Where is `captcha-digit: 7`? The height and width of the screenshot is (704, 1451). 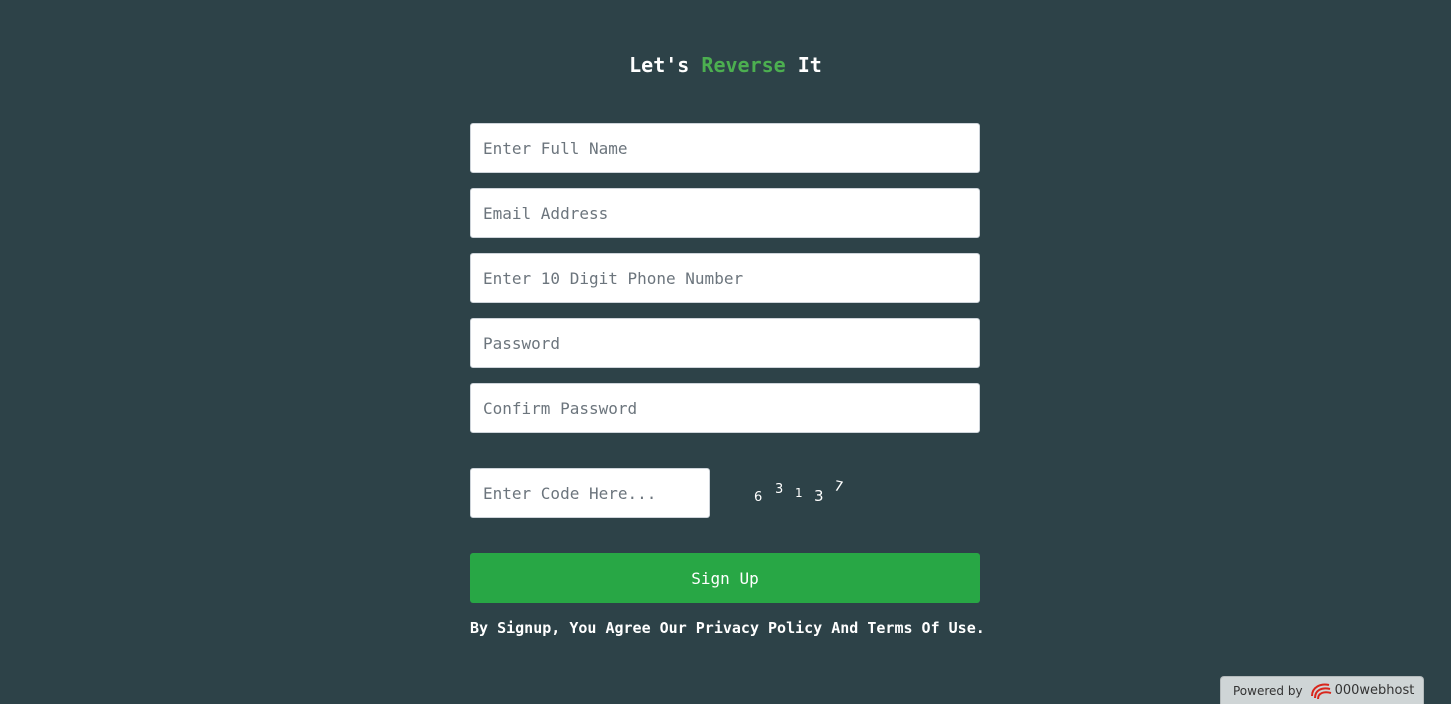 captcha-digit: 7 is located at coordinates (838, 487).